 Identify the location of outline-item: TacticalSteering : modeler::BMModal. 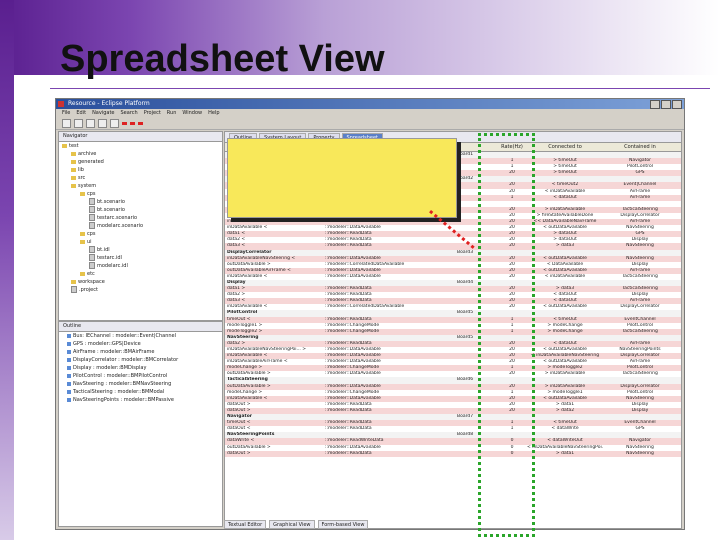
(140, 392).